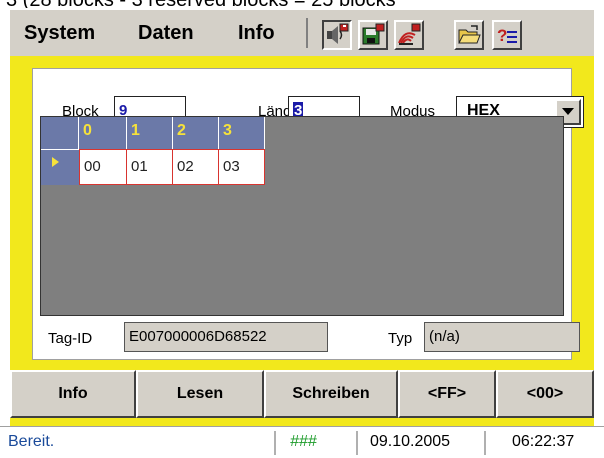  What do you see at coordinates (226, 337) in the screenshot?
I see `tag-id-field: E007000006D68522` at bounding box center [226, 337].